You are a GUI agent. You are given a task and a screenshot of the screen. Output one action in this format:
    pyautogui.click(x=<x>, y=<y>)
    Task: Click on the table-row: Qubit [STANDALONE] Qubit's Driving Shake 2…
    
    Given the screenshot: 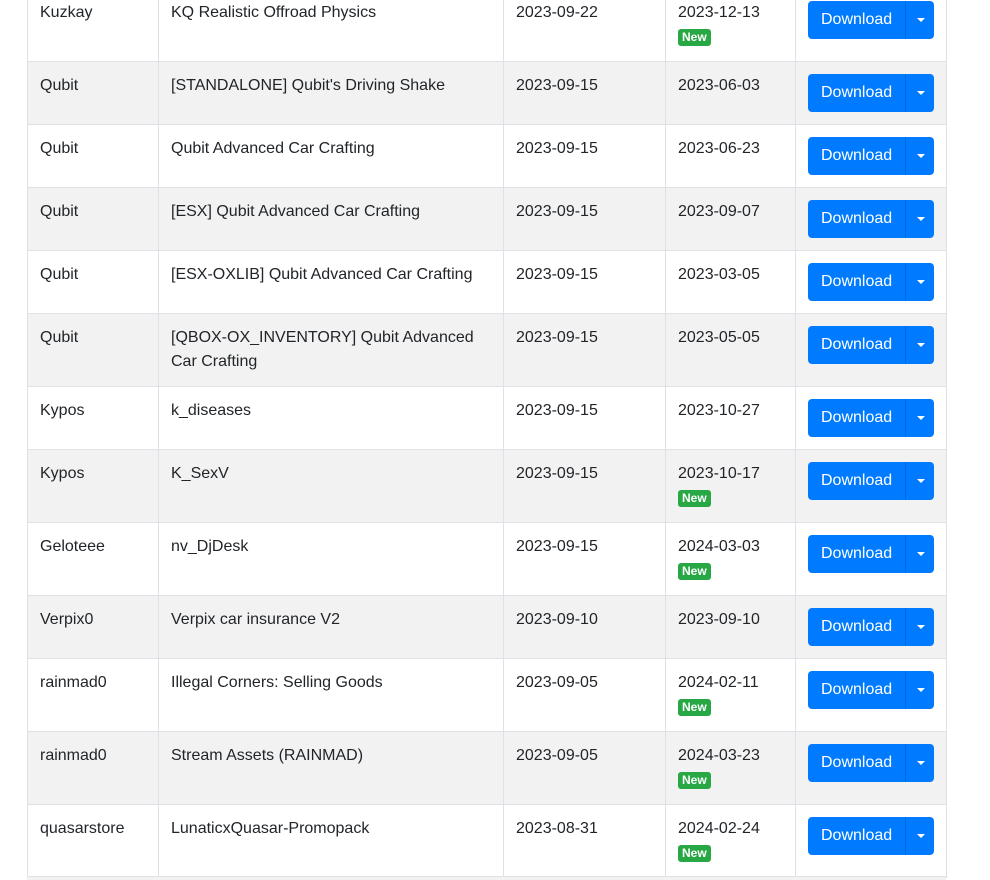 What is the action you would take?
    pyautogui.click(x=487, y=93)
    